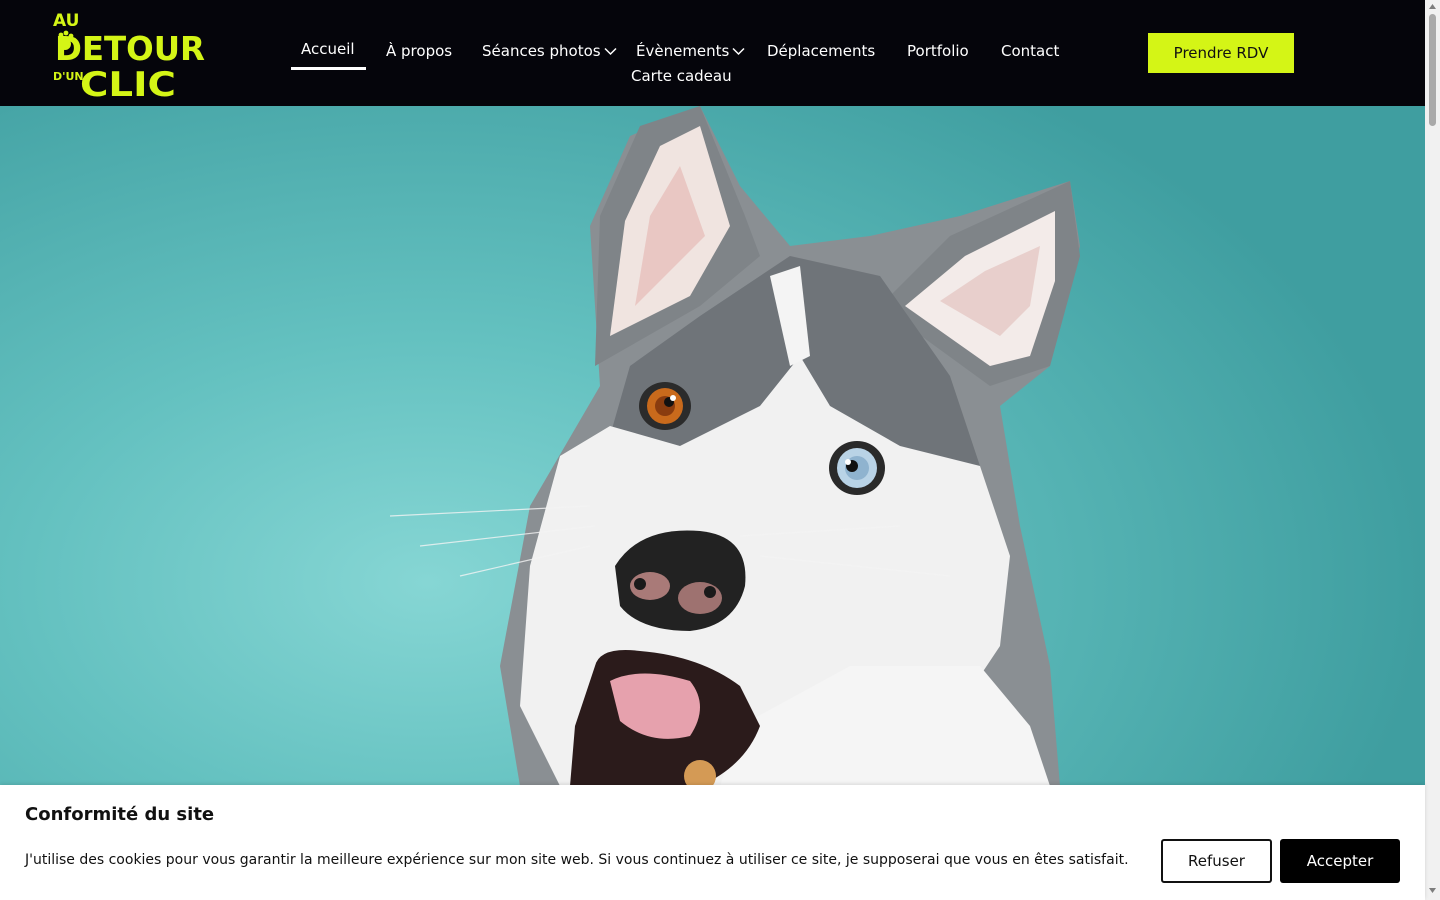 Image resolution: width=1440 pixels, height=900 pixels. I want to click on nav-item-a-propos: À propos, so click(419, 51).